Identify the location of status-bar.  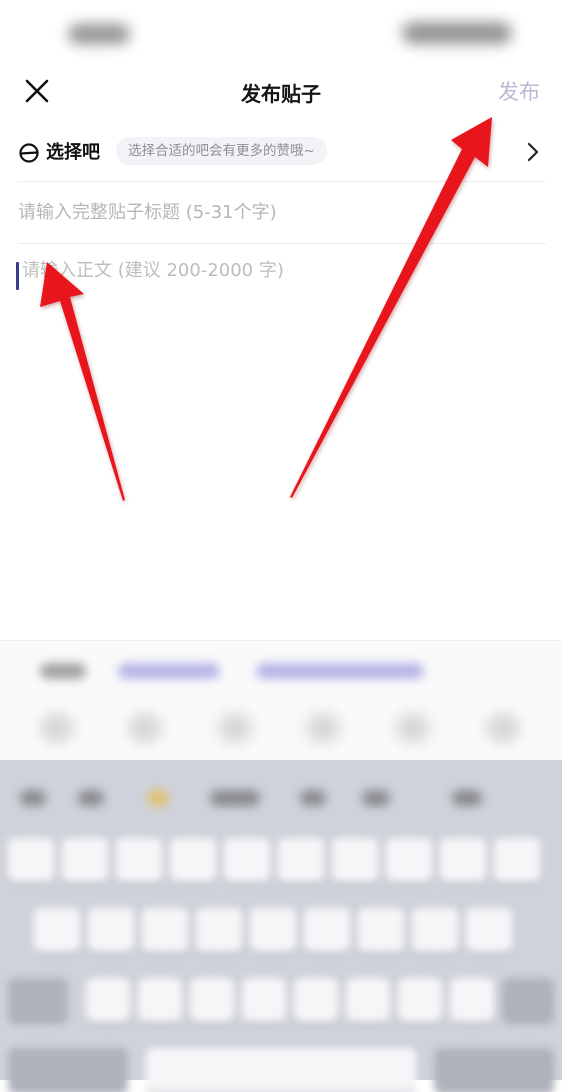
(281, 32).